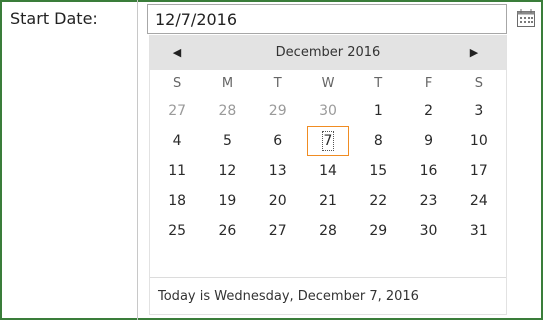 Image resolution: width=543 pixels, height=320 pixels. I want to click on day-number: 8, so click(378, 141).